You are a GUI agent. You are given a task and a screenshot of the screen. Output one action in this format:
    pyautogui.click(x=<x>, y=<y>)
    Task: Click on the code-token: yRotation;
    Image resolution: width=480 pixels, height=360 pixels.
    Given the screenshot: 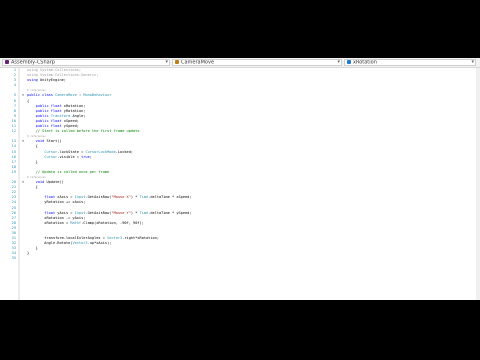 What is the action you would take?
    pyautogui.click(x=74, y=110)
    